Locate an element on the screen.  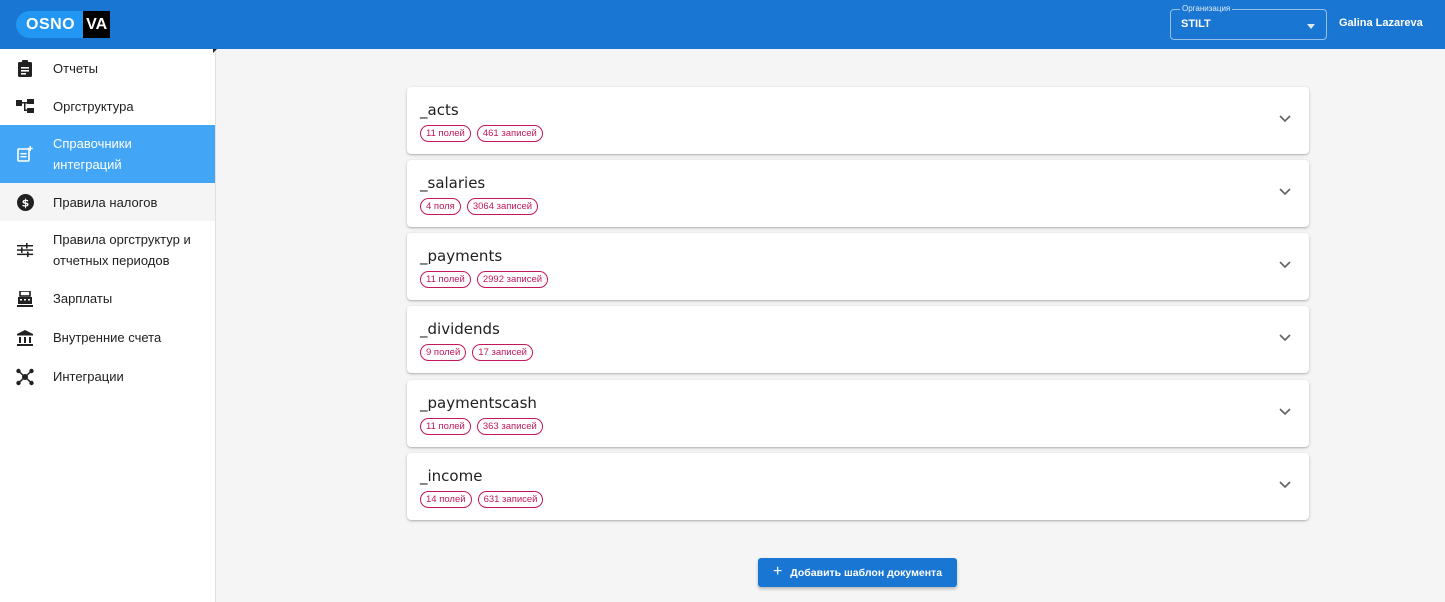
organization-label: Организация is located at coordinates (1206, 9).